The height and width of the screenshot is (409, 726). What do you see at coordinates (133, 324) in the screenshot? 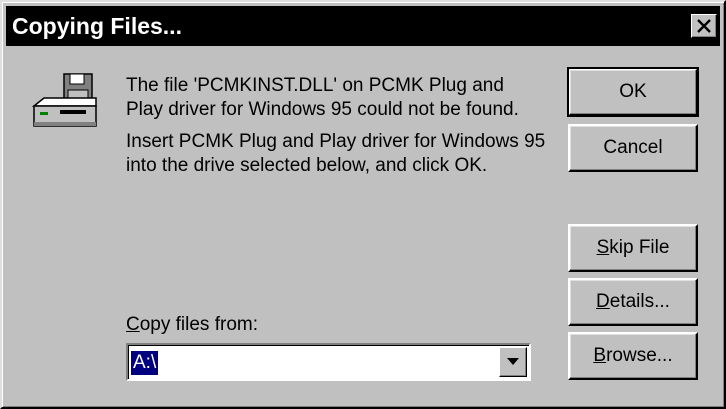
I see `copy-files-from-accel: C` at bounding box center [133, 324].